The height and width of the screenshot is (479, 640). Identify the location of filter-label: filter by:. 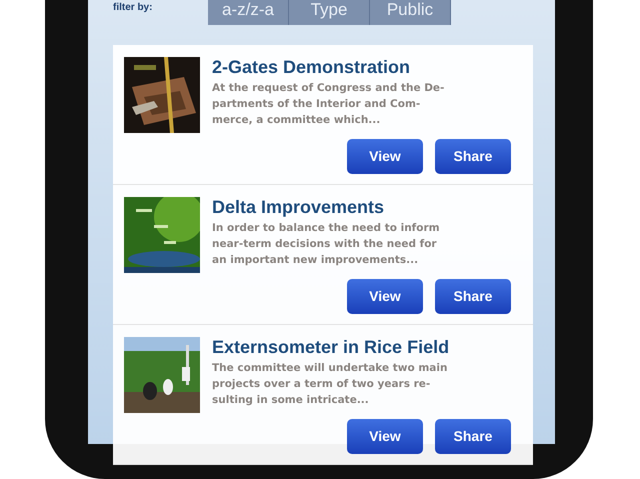
(133, 8).